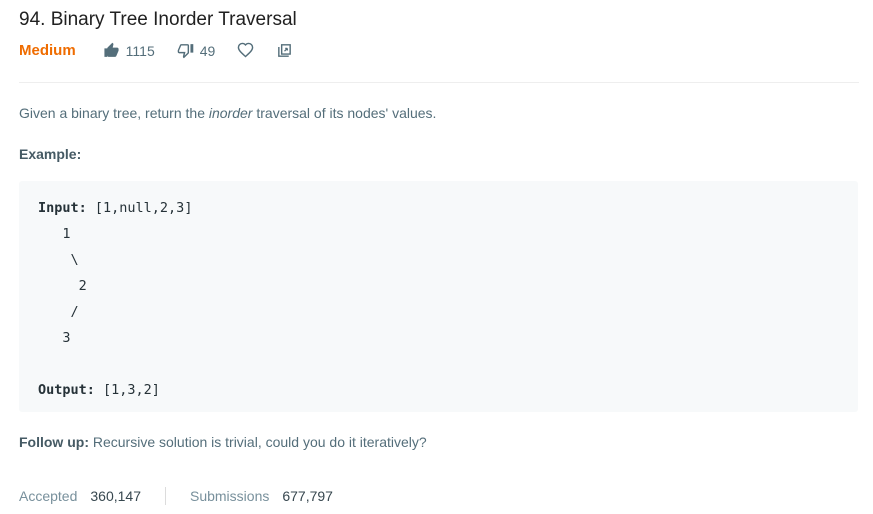 This screenshot has height=514, width=873. I want to click on description-text-end: traversal of its nodes' values., so click(344, 113).